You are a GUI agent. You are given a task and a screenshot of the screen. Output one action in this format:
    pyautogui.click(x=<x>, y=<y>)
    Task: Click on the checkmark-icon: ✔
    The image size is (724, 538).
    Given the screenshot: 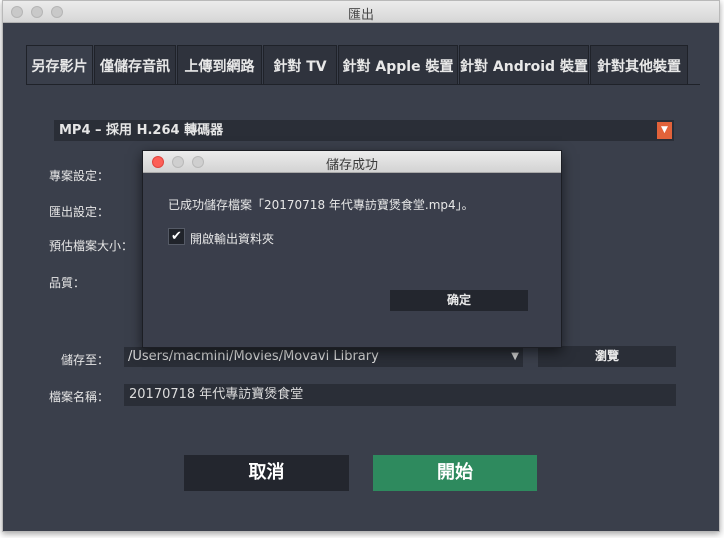 What is the action you would take?
    pyautogui.click(x=176, y=236)
    